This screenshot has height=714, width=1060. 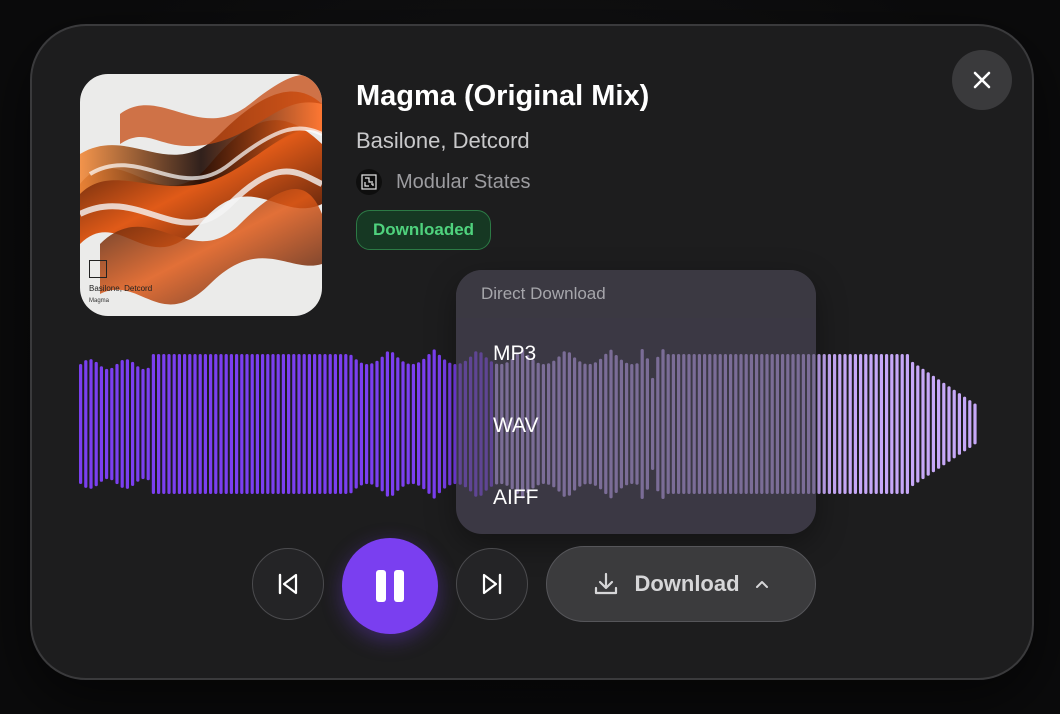 I want to click on pause-button, so click(x=390, y=586).